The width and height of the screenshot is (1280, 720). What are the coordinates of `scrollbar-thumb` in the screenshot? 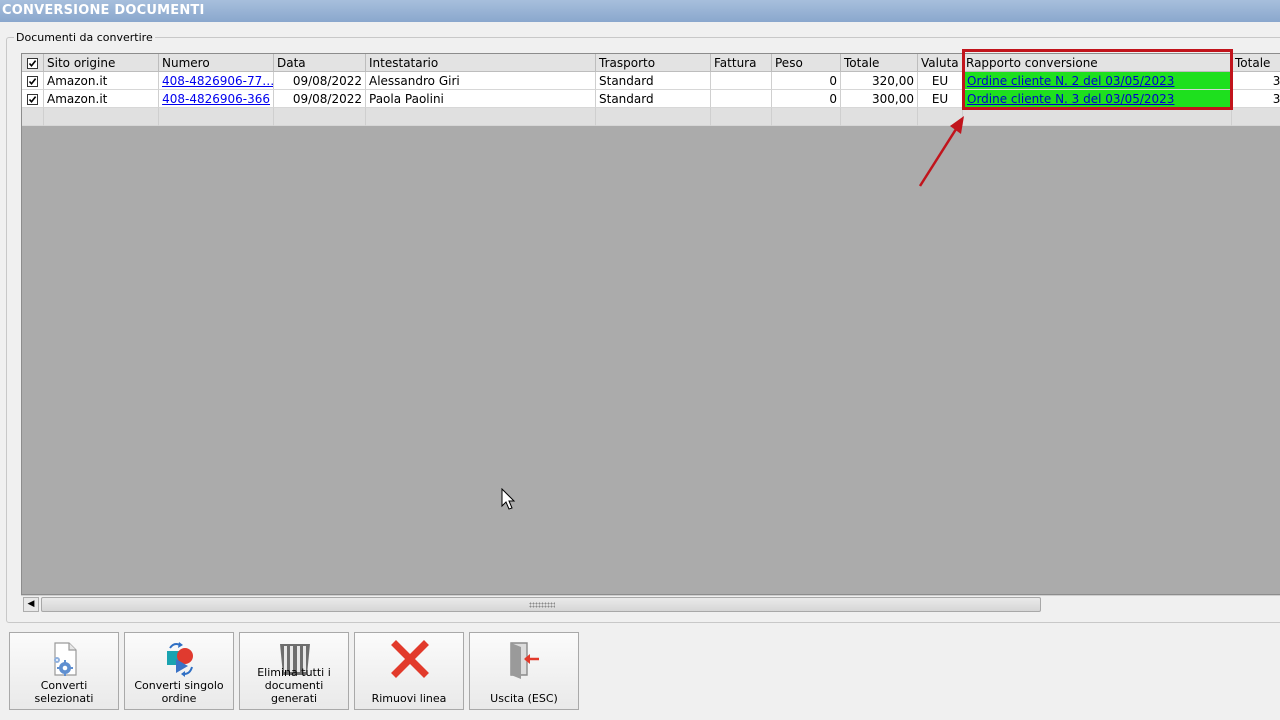 It's located at (541, 604).